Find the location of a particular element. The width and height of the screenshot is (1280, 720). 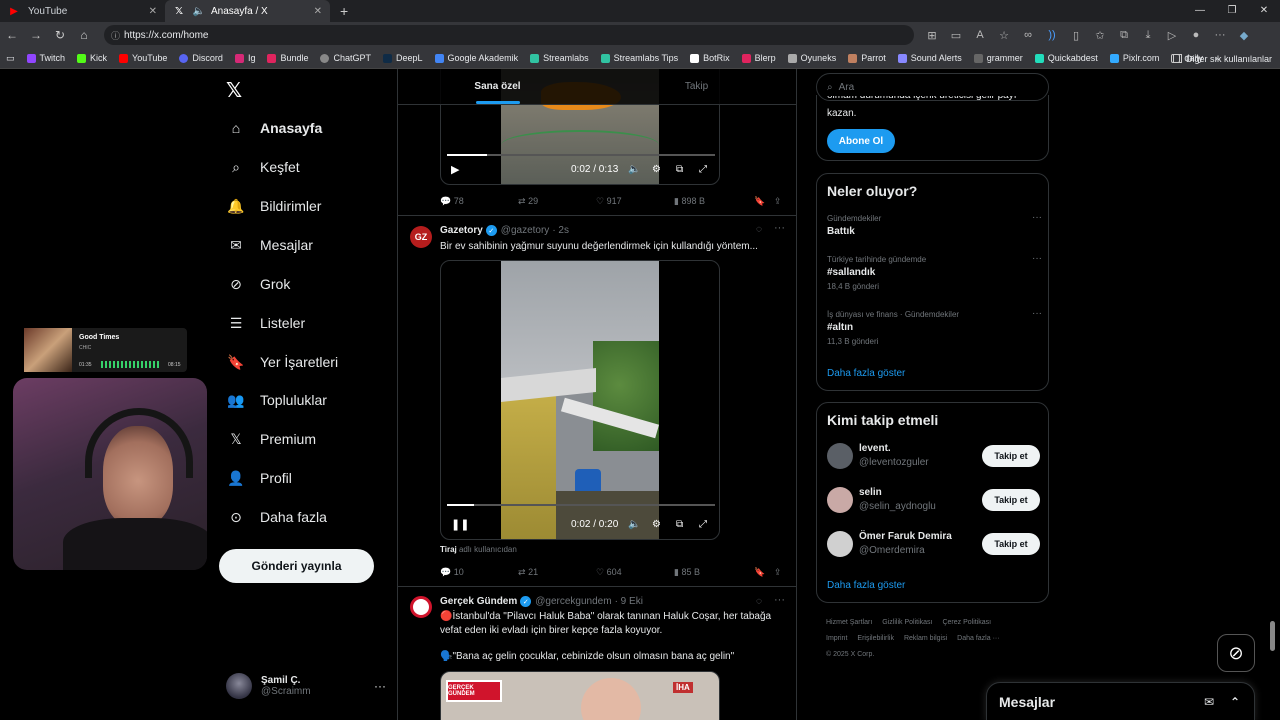

copilot-icon: ◆ is located at coordinates (1244, 35).